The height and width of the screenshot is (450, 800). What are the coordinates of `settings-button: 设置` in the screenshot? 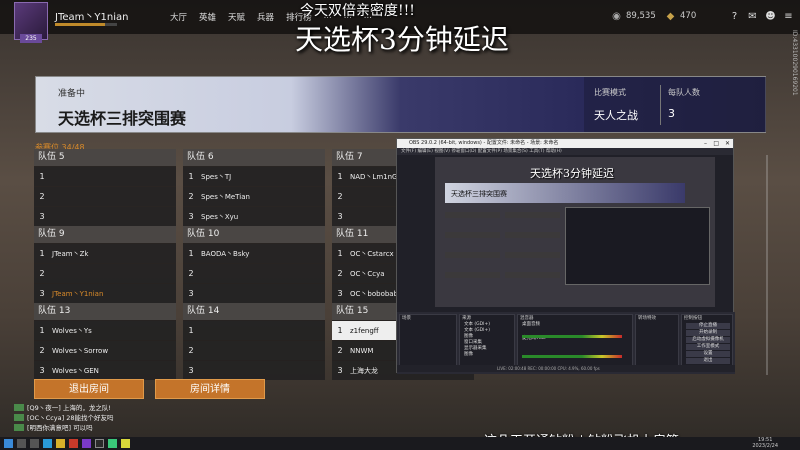 It's located at (708, 354).